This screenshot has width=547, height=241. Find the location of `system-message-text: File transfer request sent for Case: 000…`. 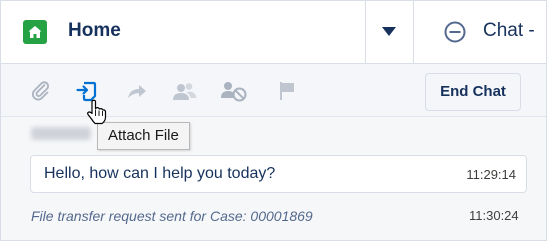

system-message-text: File transfer request sent for Case: 000… is located at coordinates (172, 216).